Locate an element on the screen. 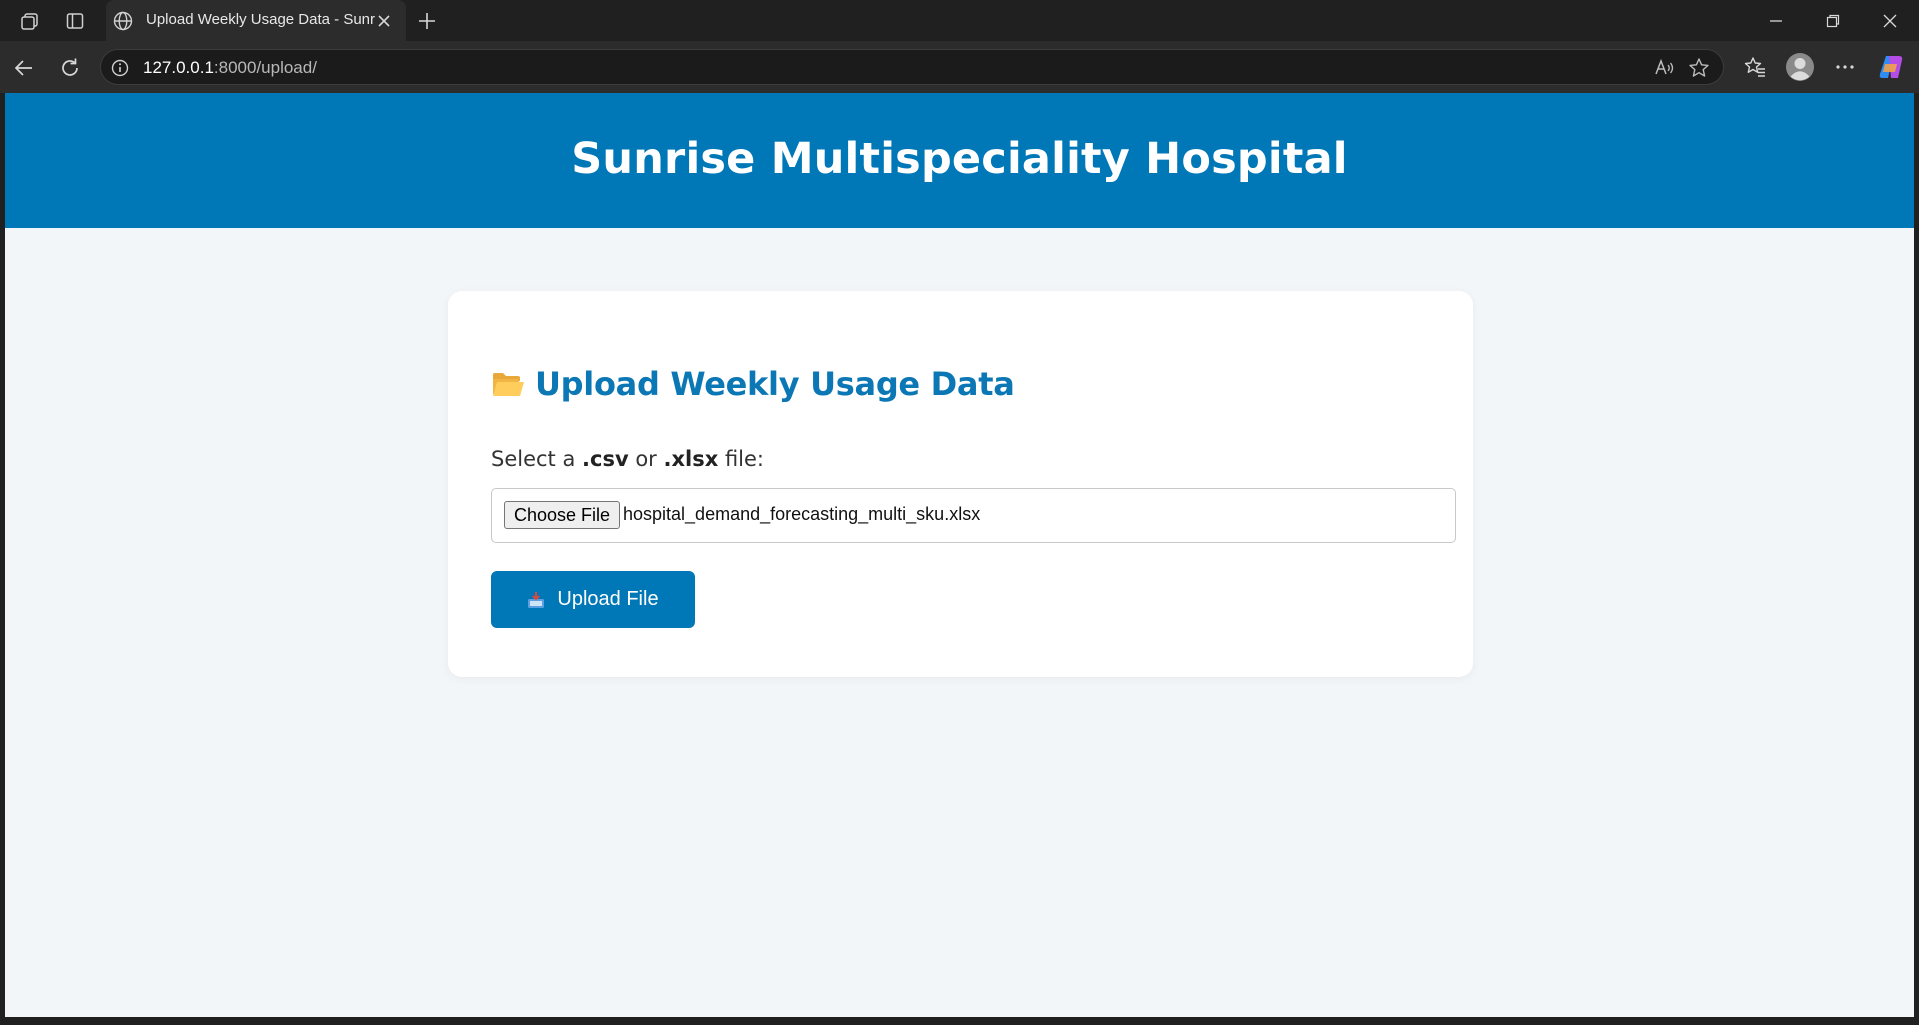 The height and width of the screenshot is (1025, 1919). workspaces-icon is located at coordinates (30, 21).